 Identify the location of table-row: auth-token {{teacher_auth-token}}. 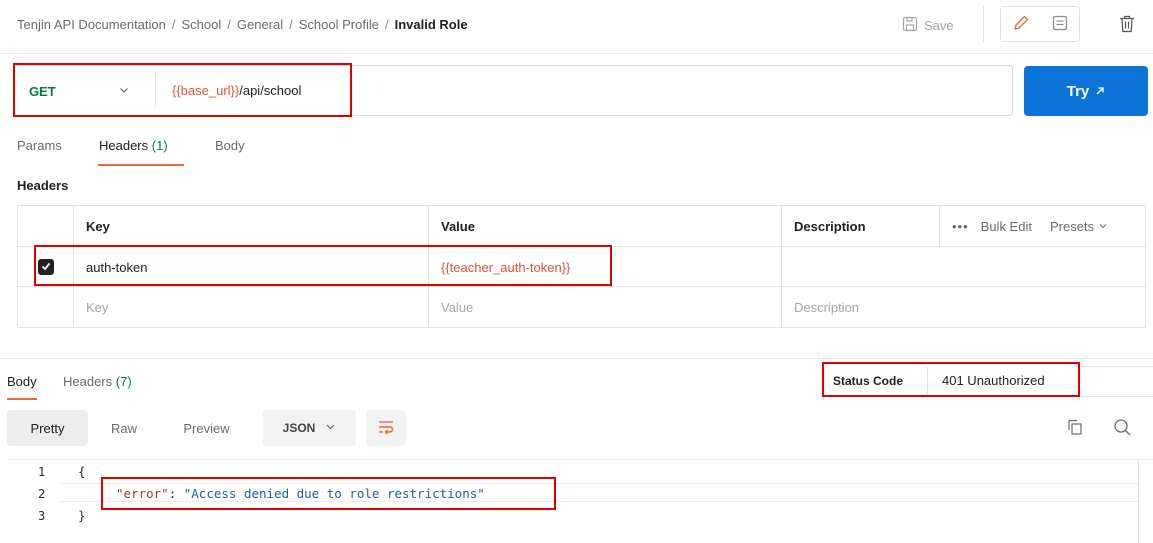
(581, 266).